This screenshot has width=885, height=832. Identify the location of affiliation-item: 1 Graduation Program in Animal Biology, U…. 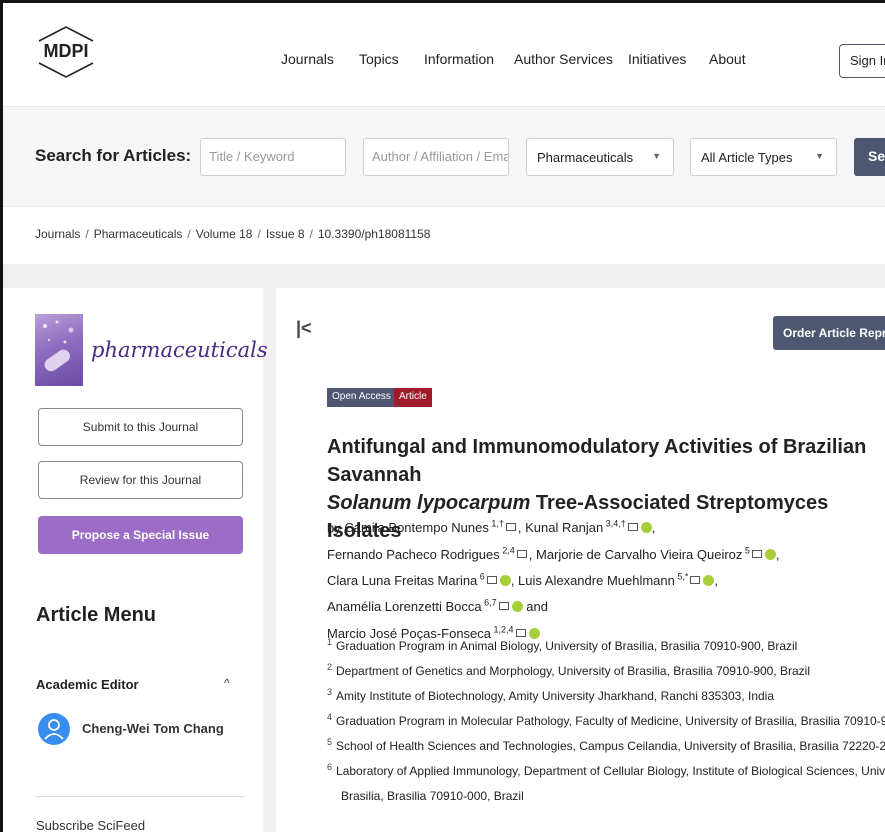
(562, 645).